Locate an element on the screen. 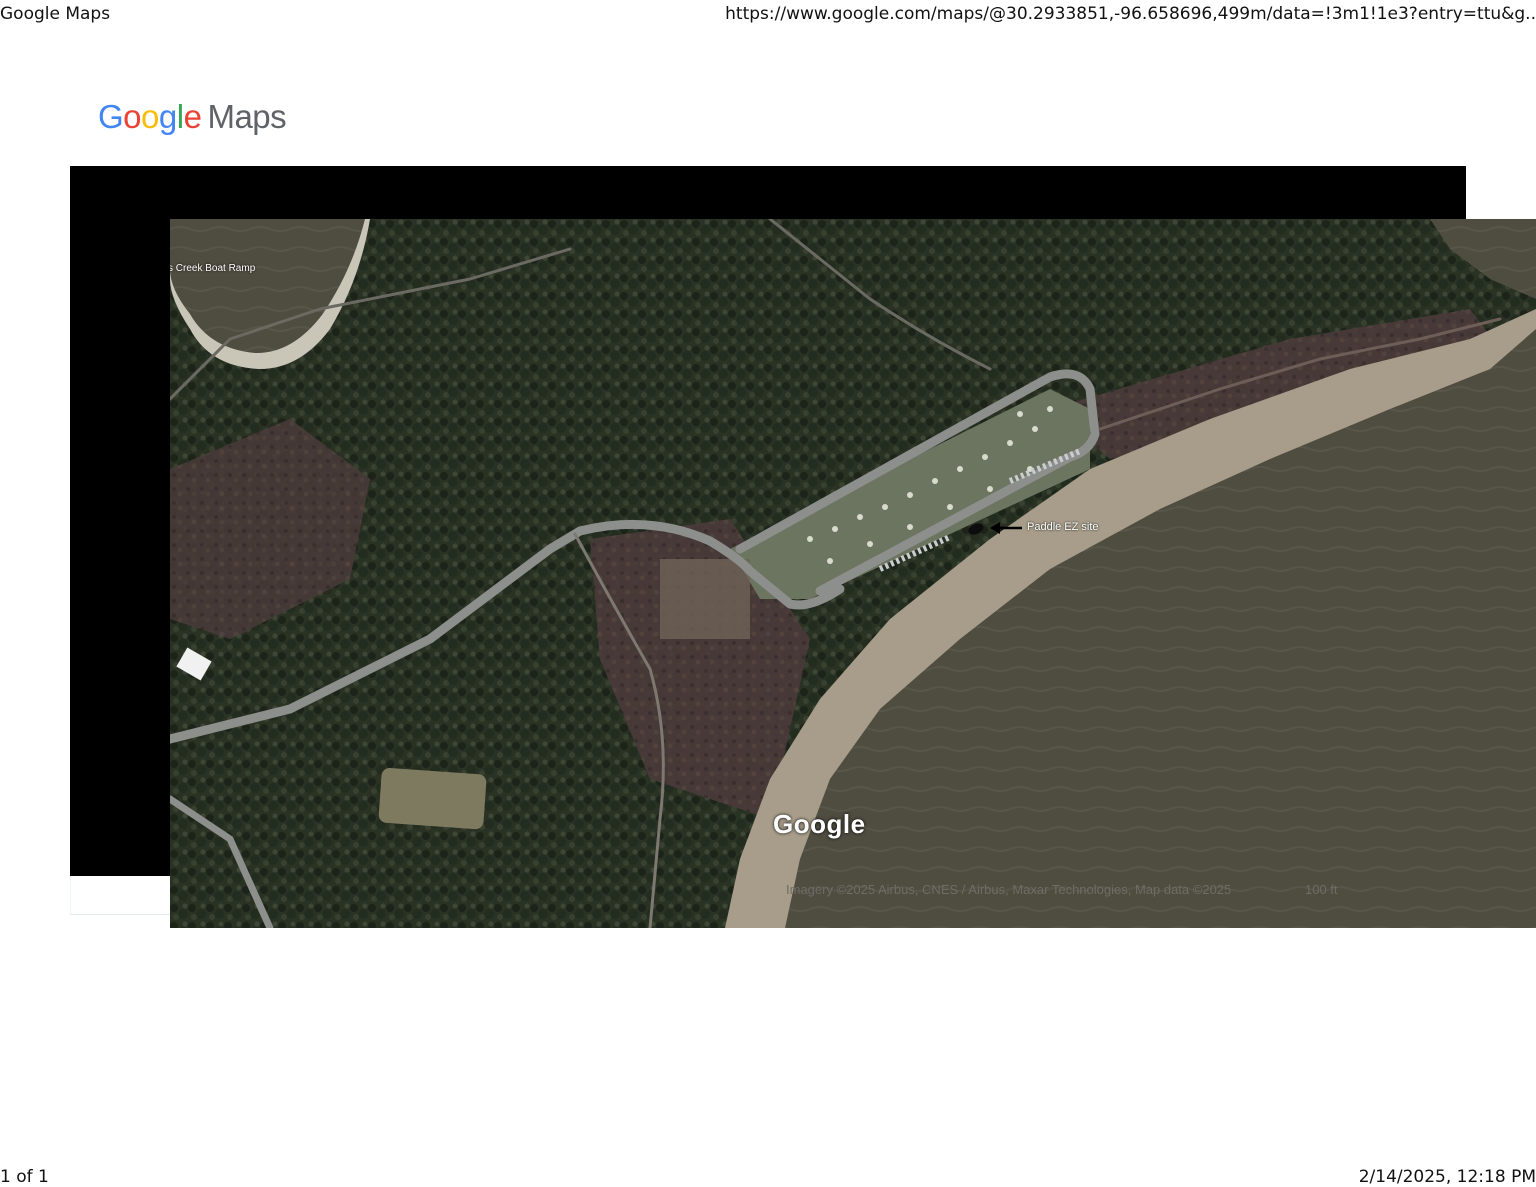 The width and height of the screenshot is (1536, 1187). print-footer-datetime: 2/14/2025, 12:18 PM is located at coordinates (1447, 1177).